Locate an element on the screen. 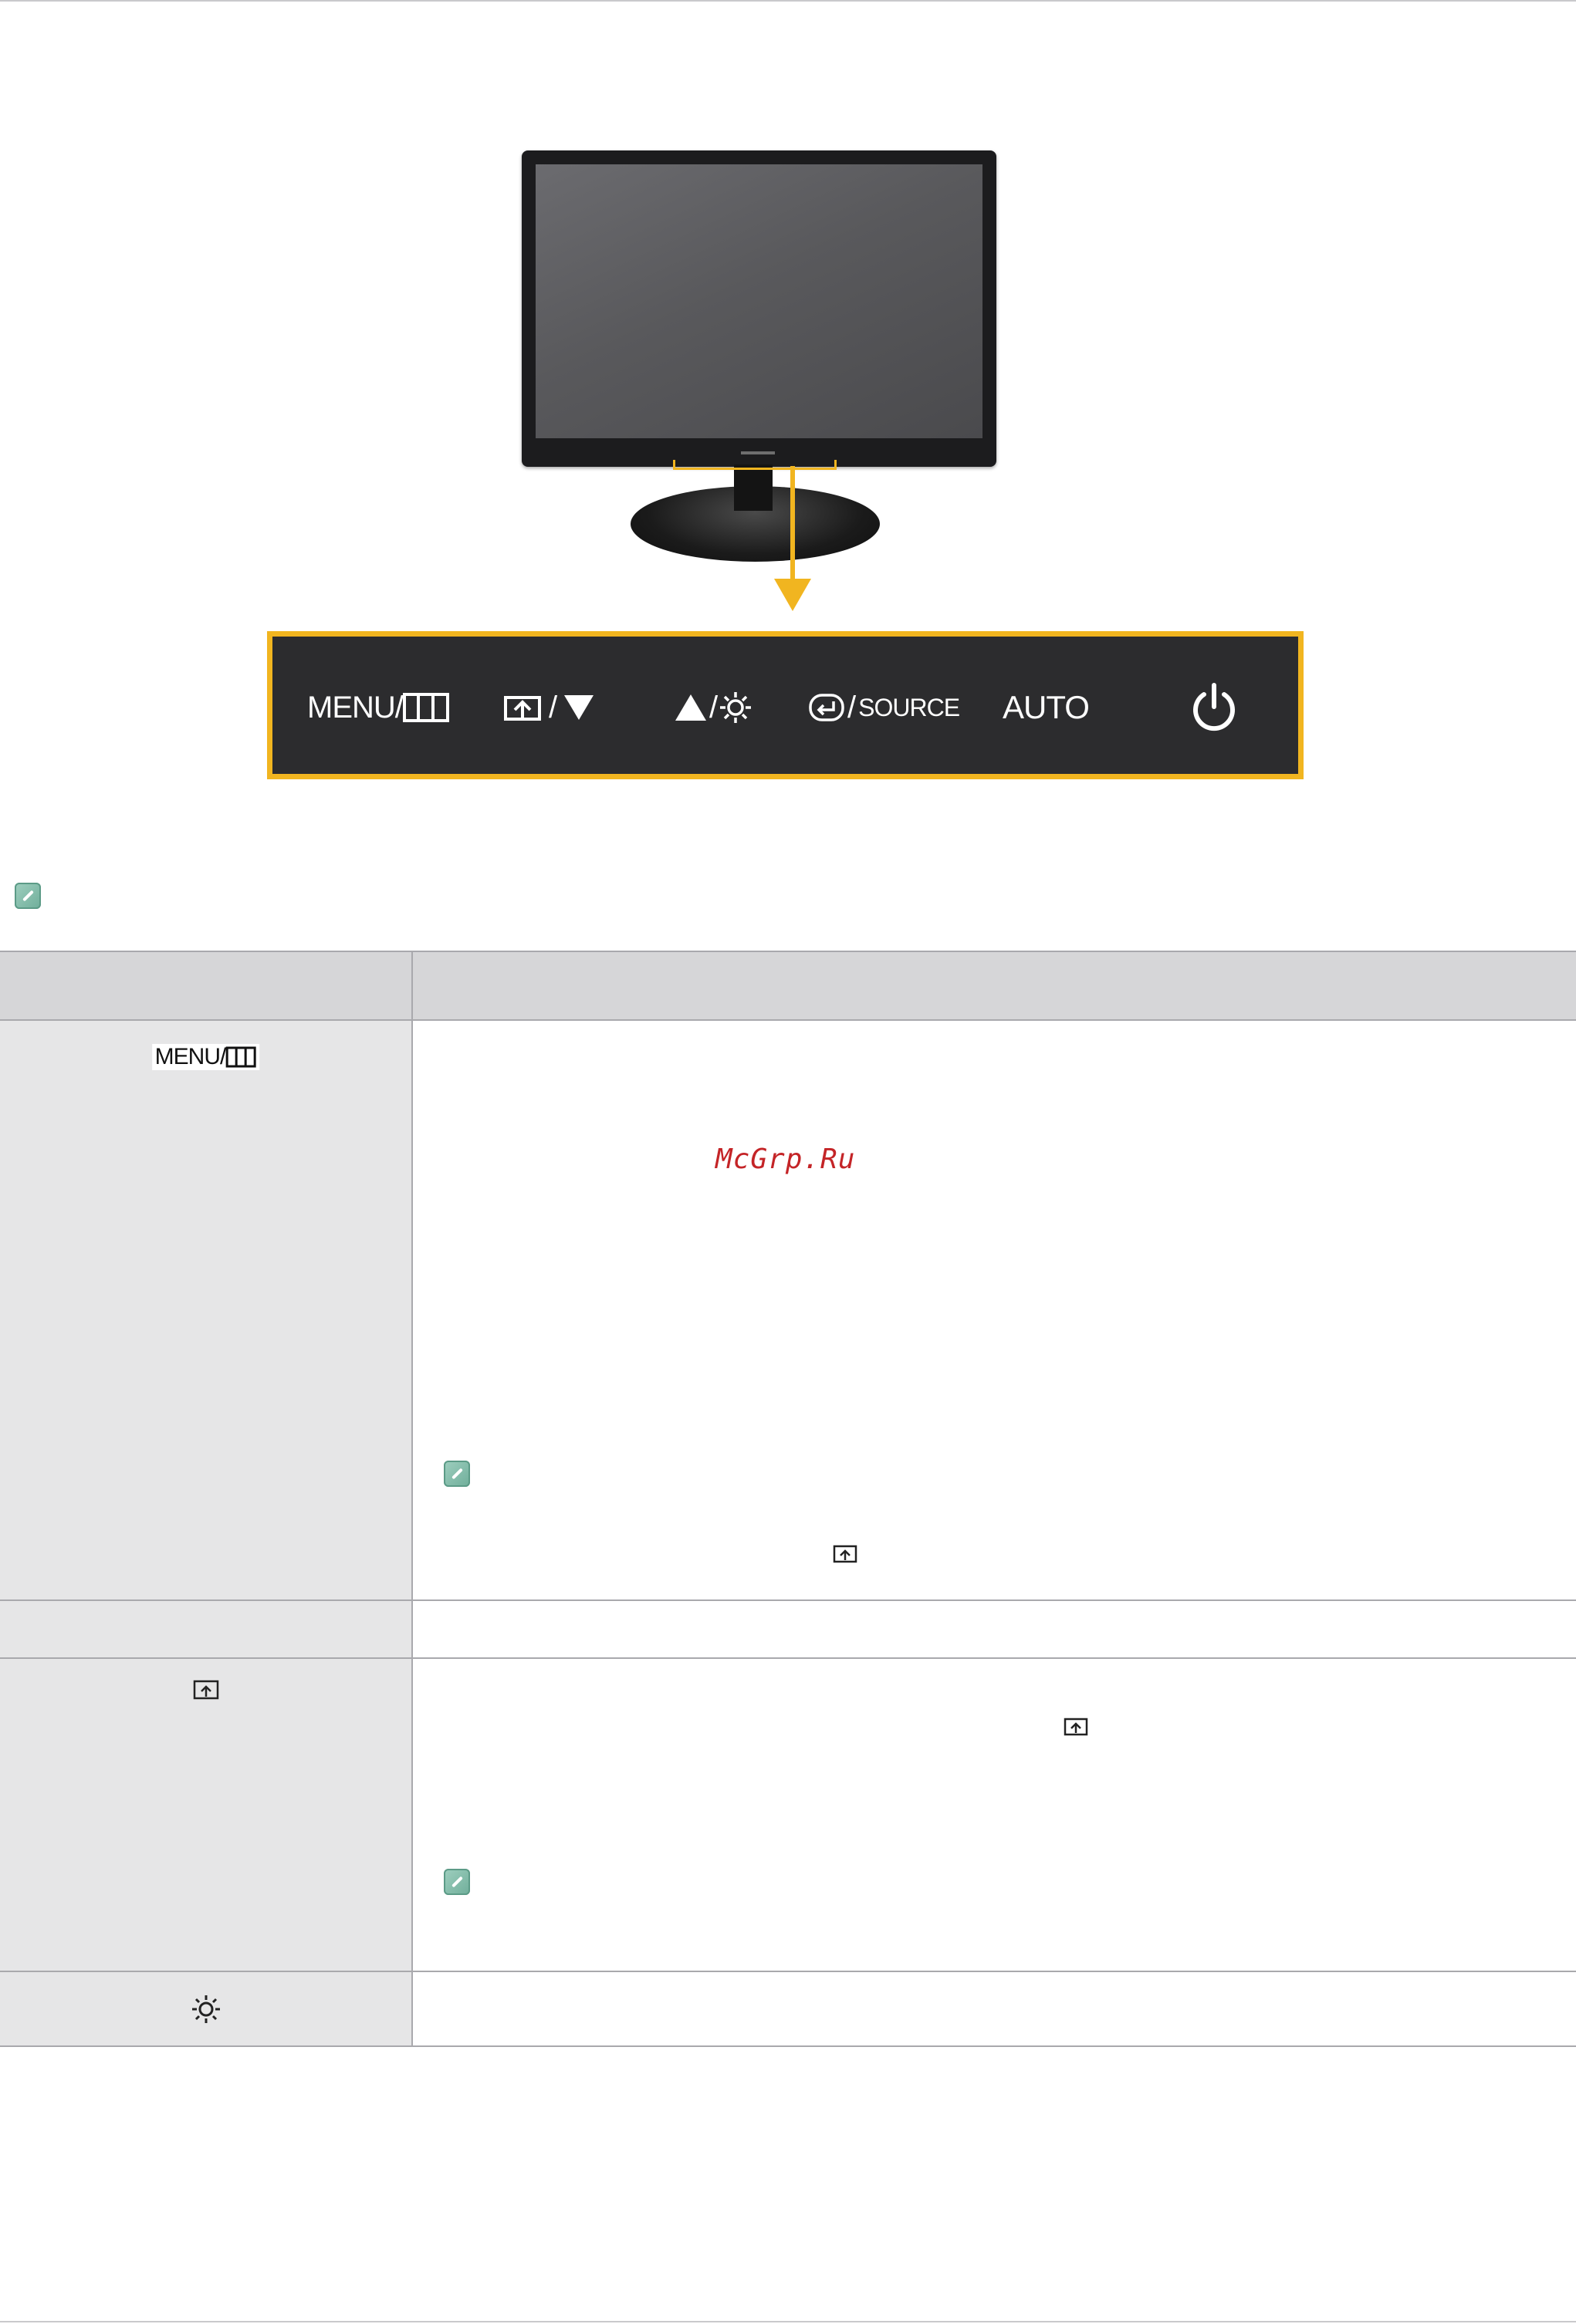 The width and height of the screenshot is (1576, 2324). cell-description-brightness is located at coordinates (994, 2008).